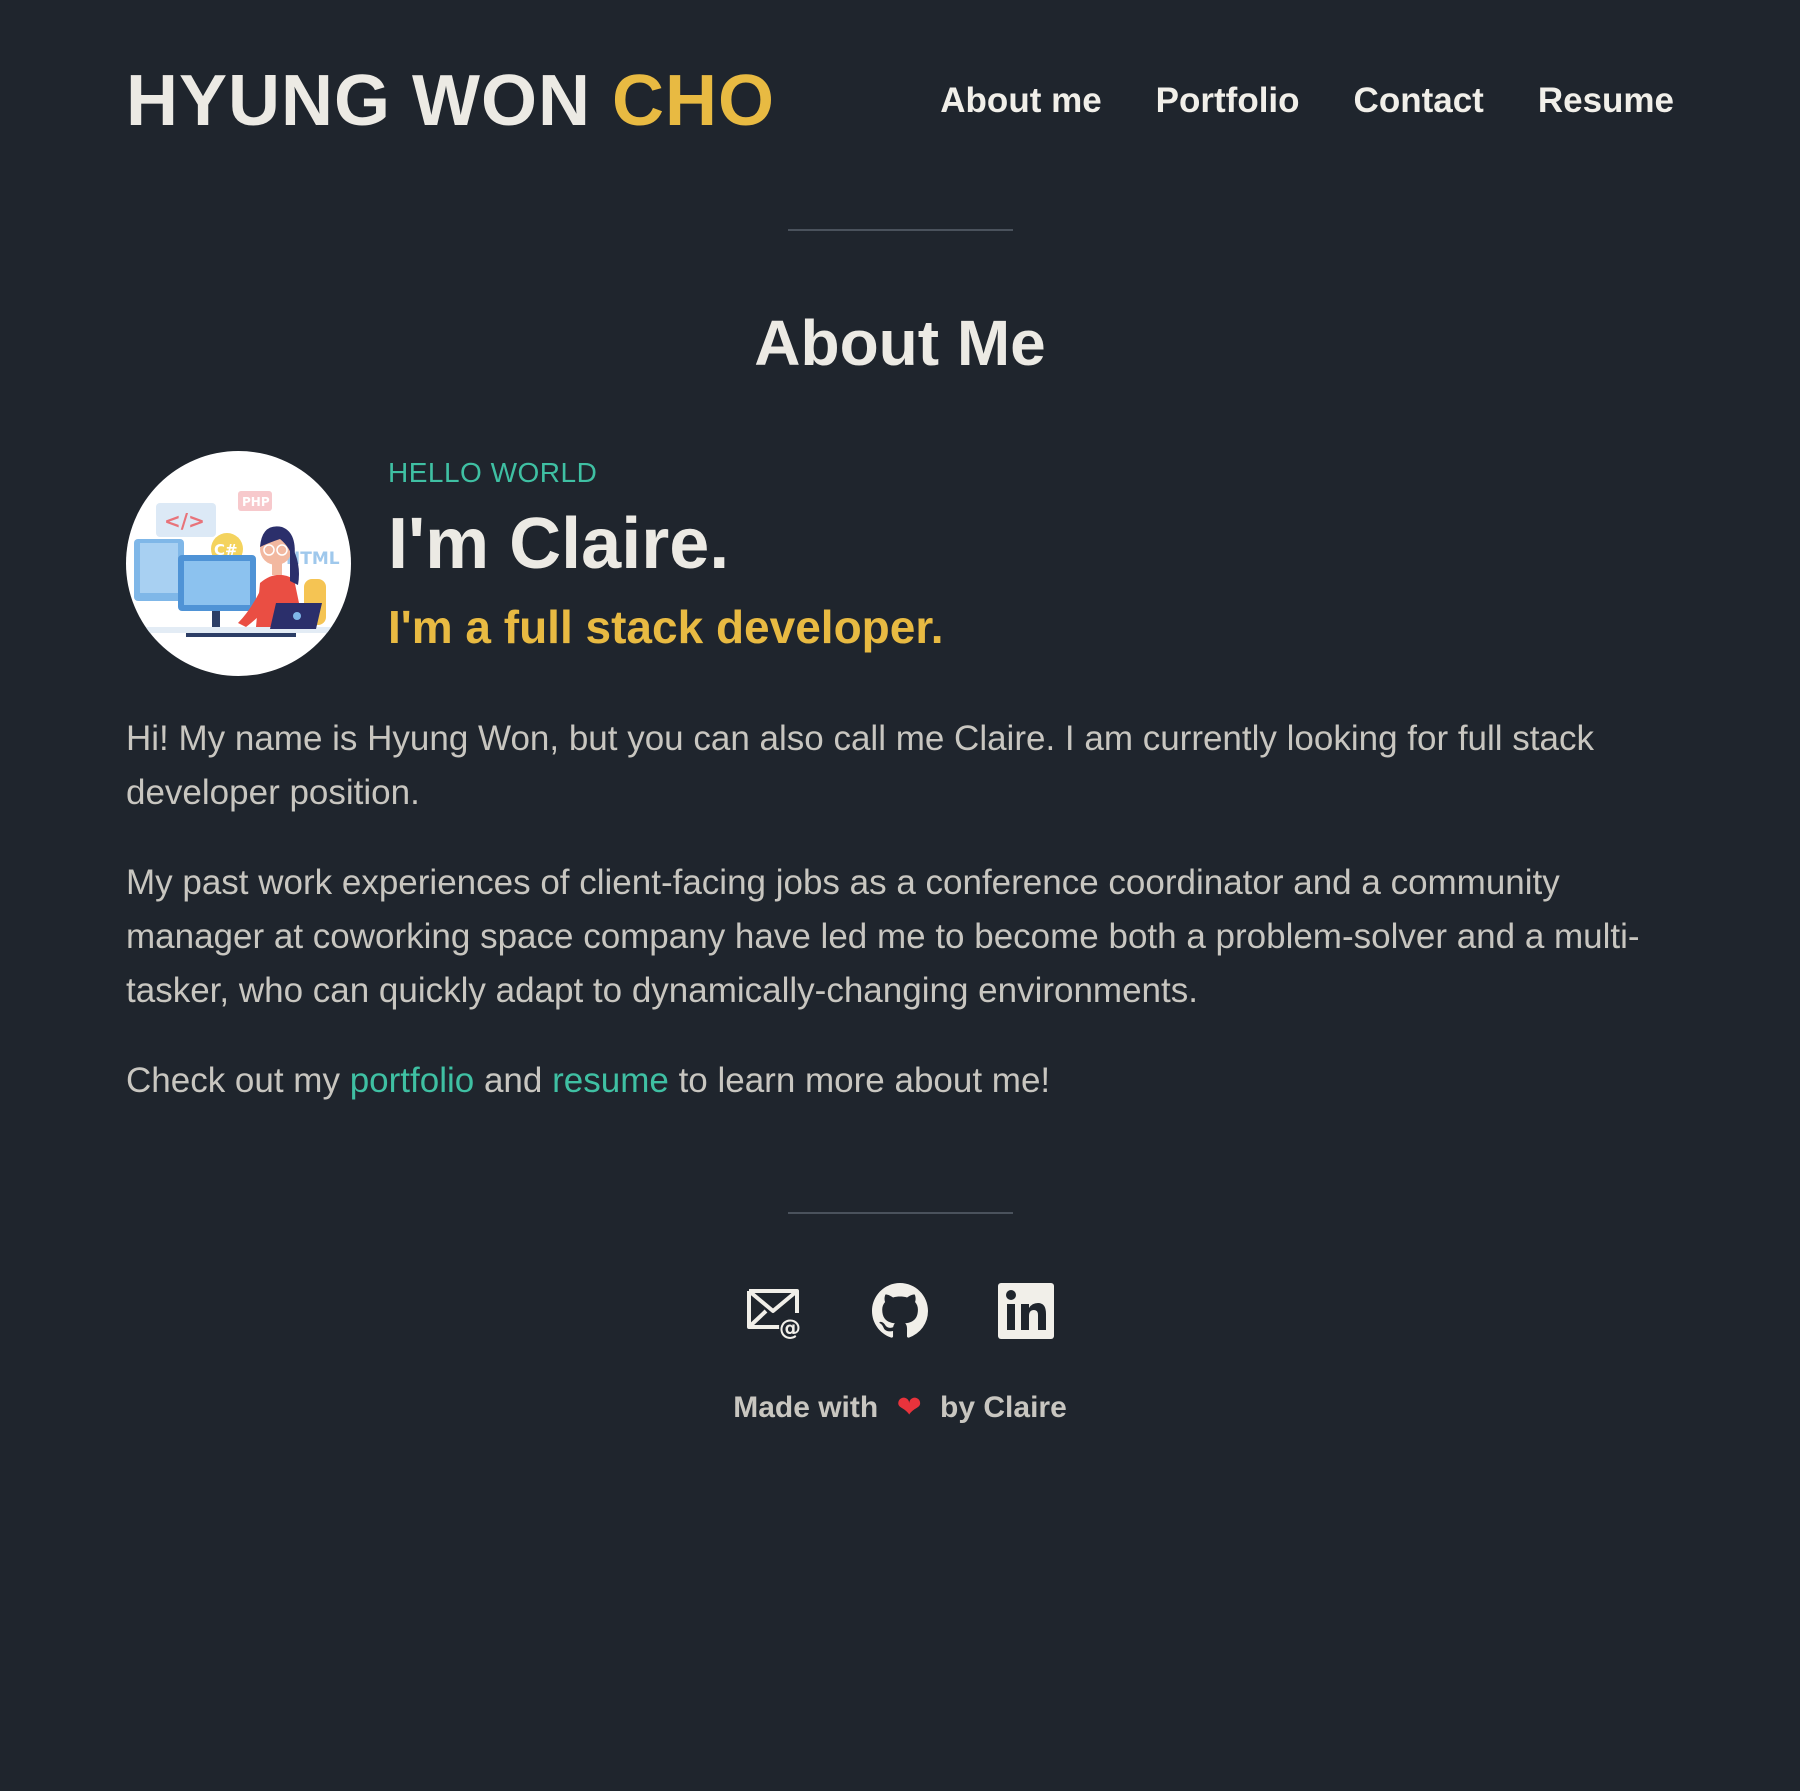 This screenshot has width=1800, height=1791. What do you see at coordinates (256, 502) in the screenshot?
I see `php-label: PHP` at bounding box center [256, 502].